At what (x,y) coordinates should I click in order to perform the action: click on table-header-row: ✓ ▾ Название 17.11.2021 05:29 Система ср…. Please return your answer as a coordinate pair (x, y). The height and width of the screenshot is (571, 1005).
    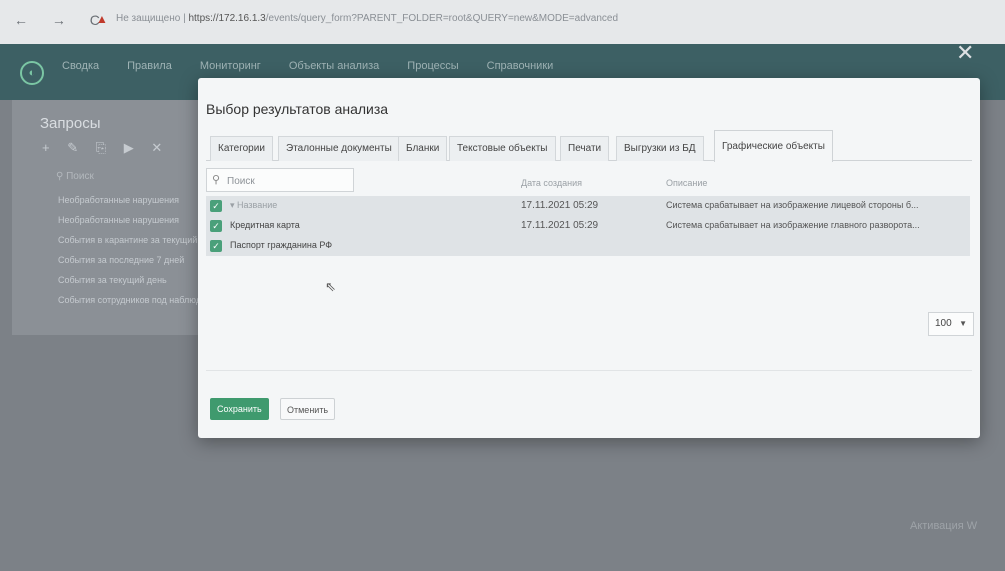
    Looking at the image, I should click on (588, 206).